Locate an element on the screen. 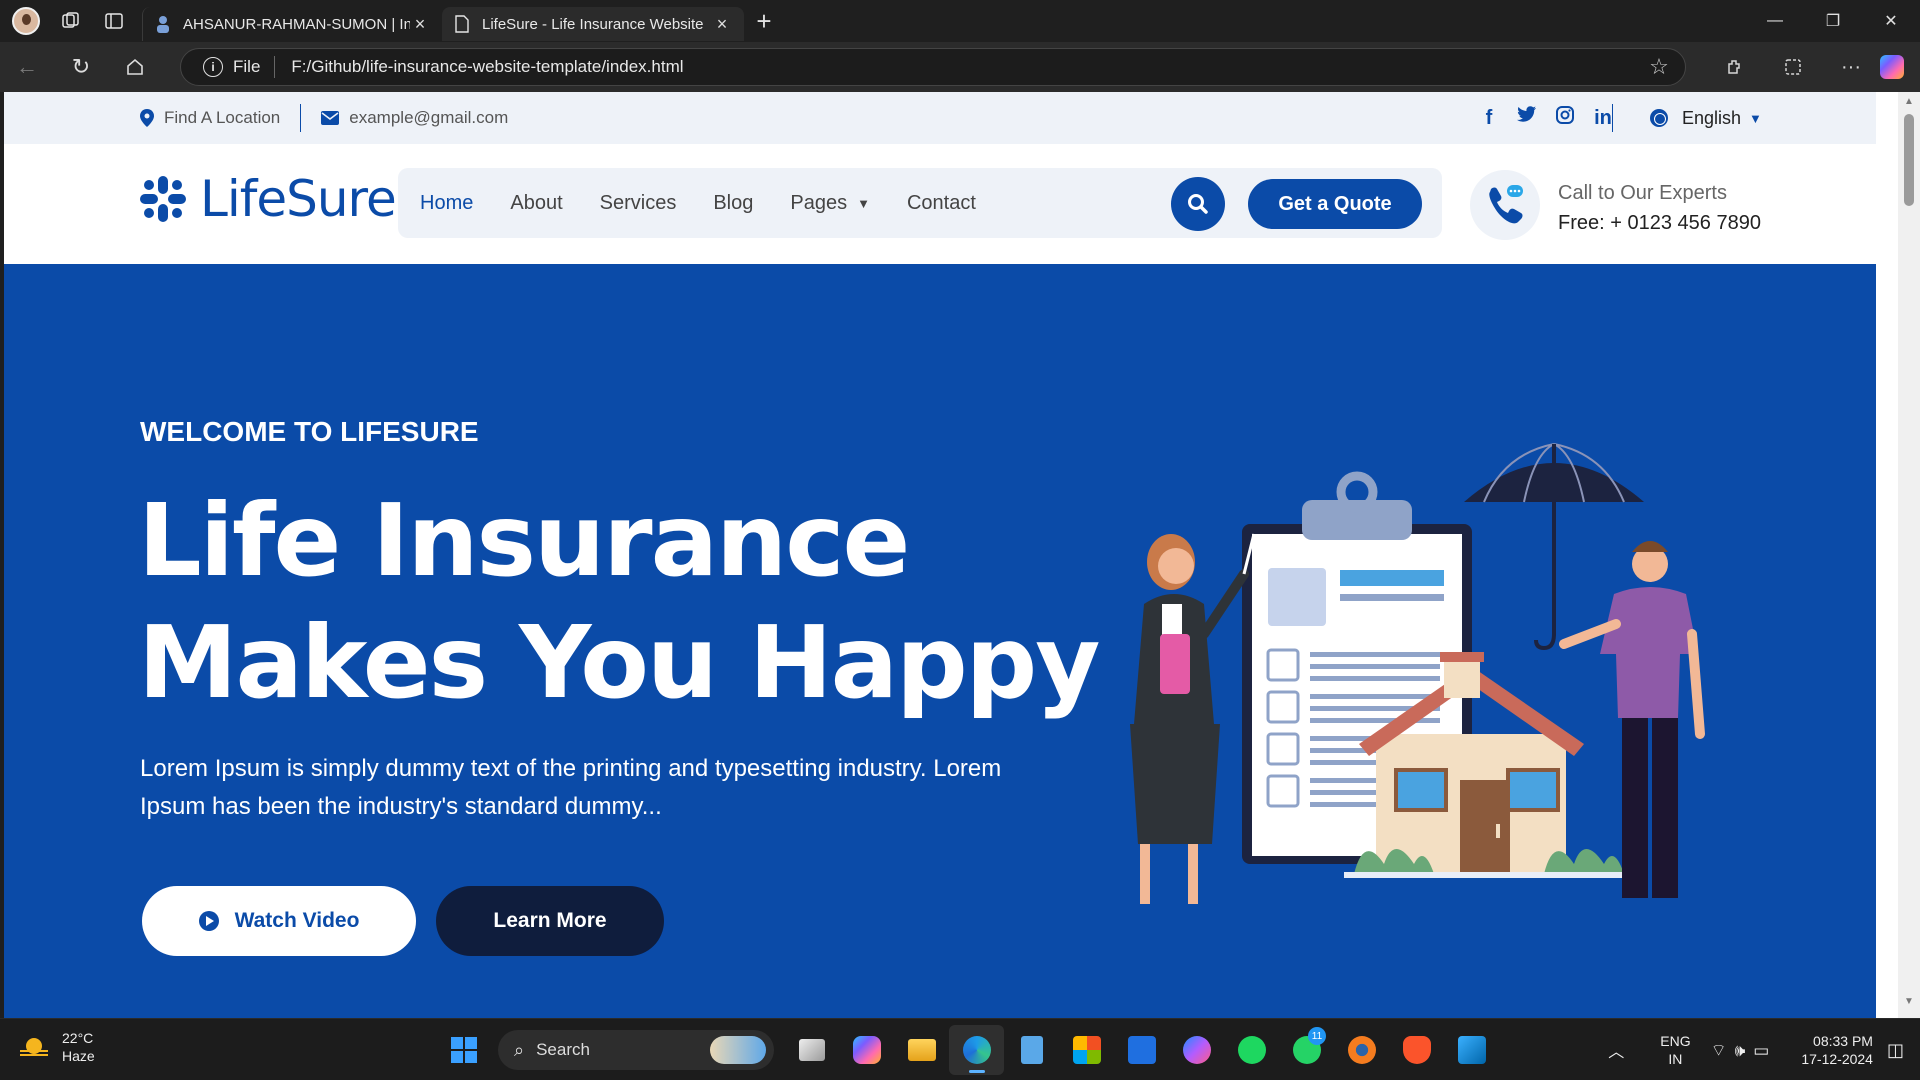 The image size is (1920, 1080). nav-about: About is located at coordinates (536, 203).